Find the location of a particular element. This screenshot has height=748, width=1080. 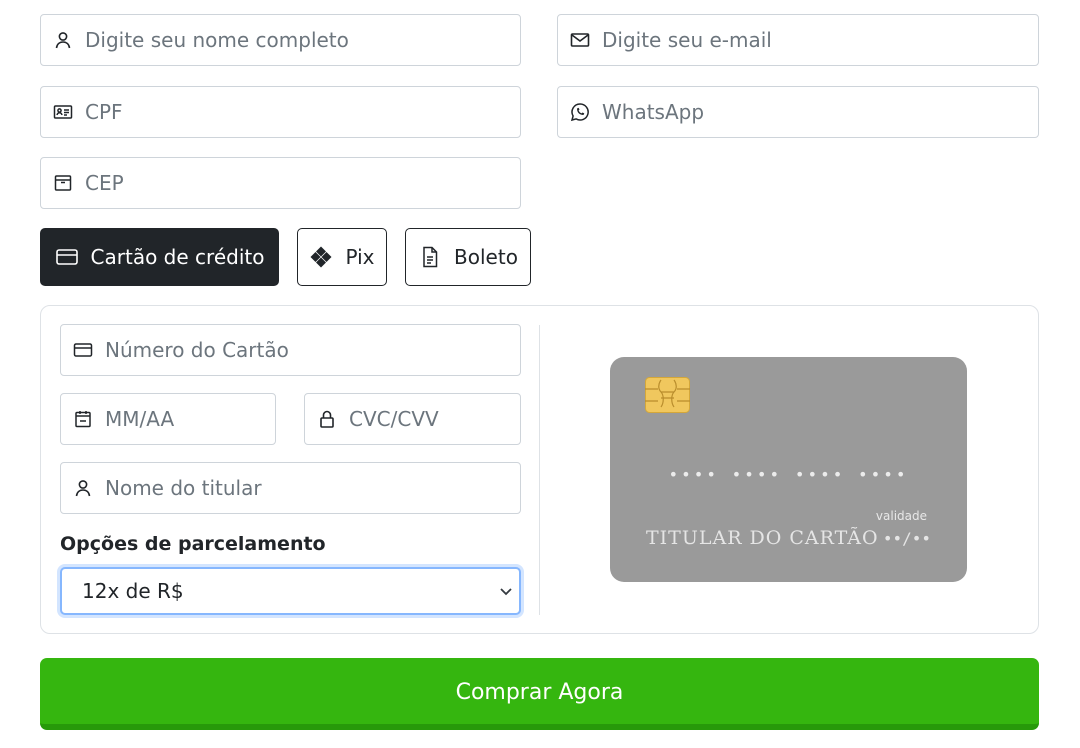

whatsapp-field is located at coordinates (798, 112).